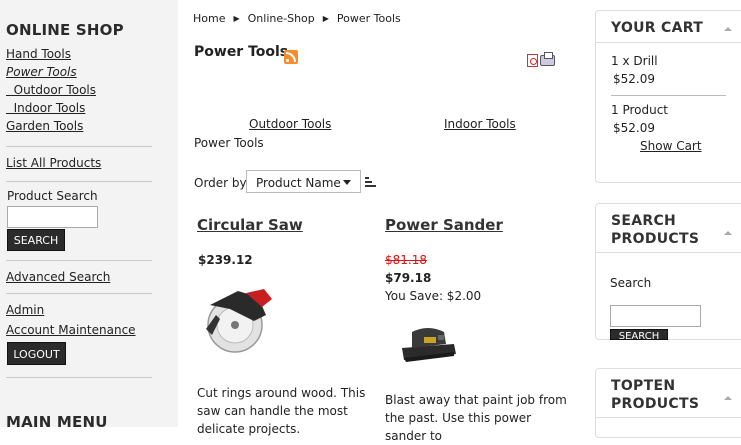  What do you see at coordinates (44, 126) in the screenshot?
I see `category-link-garden-tools: Garden Tools` at bounding box center [44, 126].